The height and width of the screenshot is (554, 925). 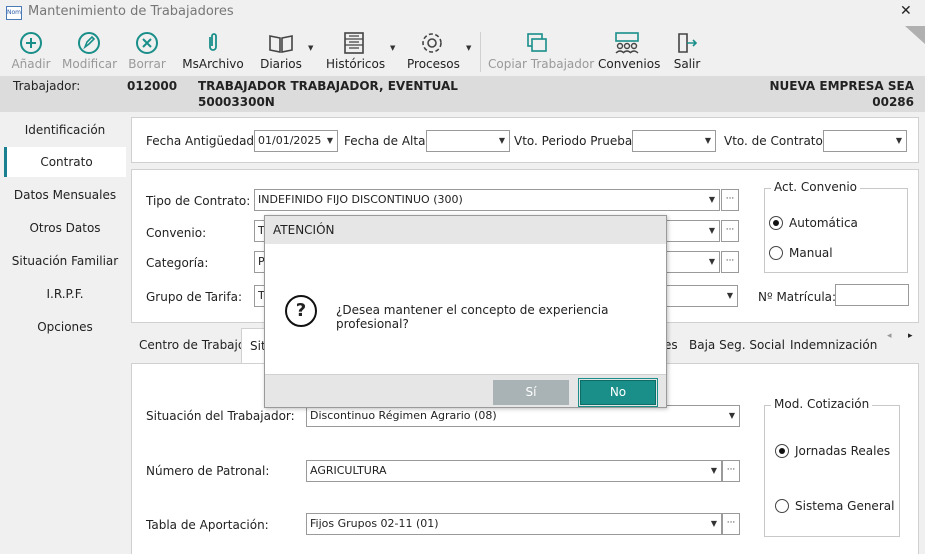 I want to click on tab-centro-trabajo: Centro de Trabajo, so click(x=192, y=345).